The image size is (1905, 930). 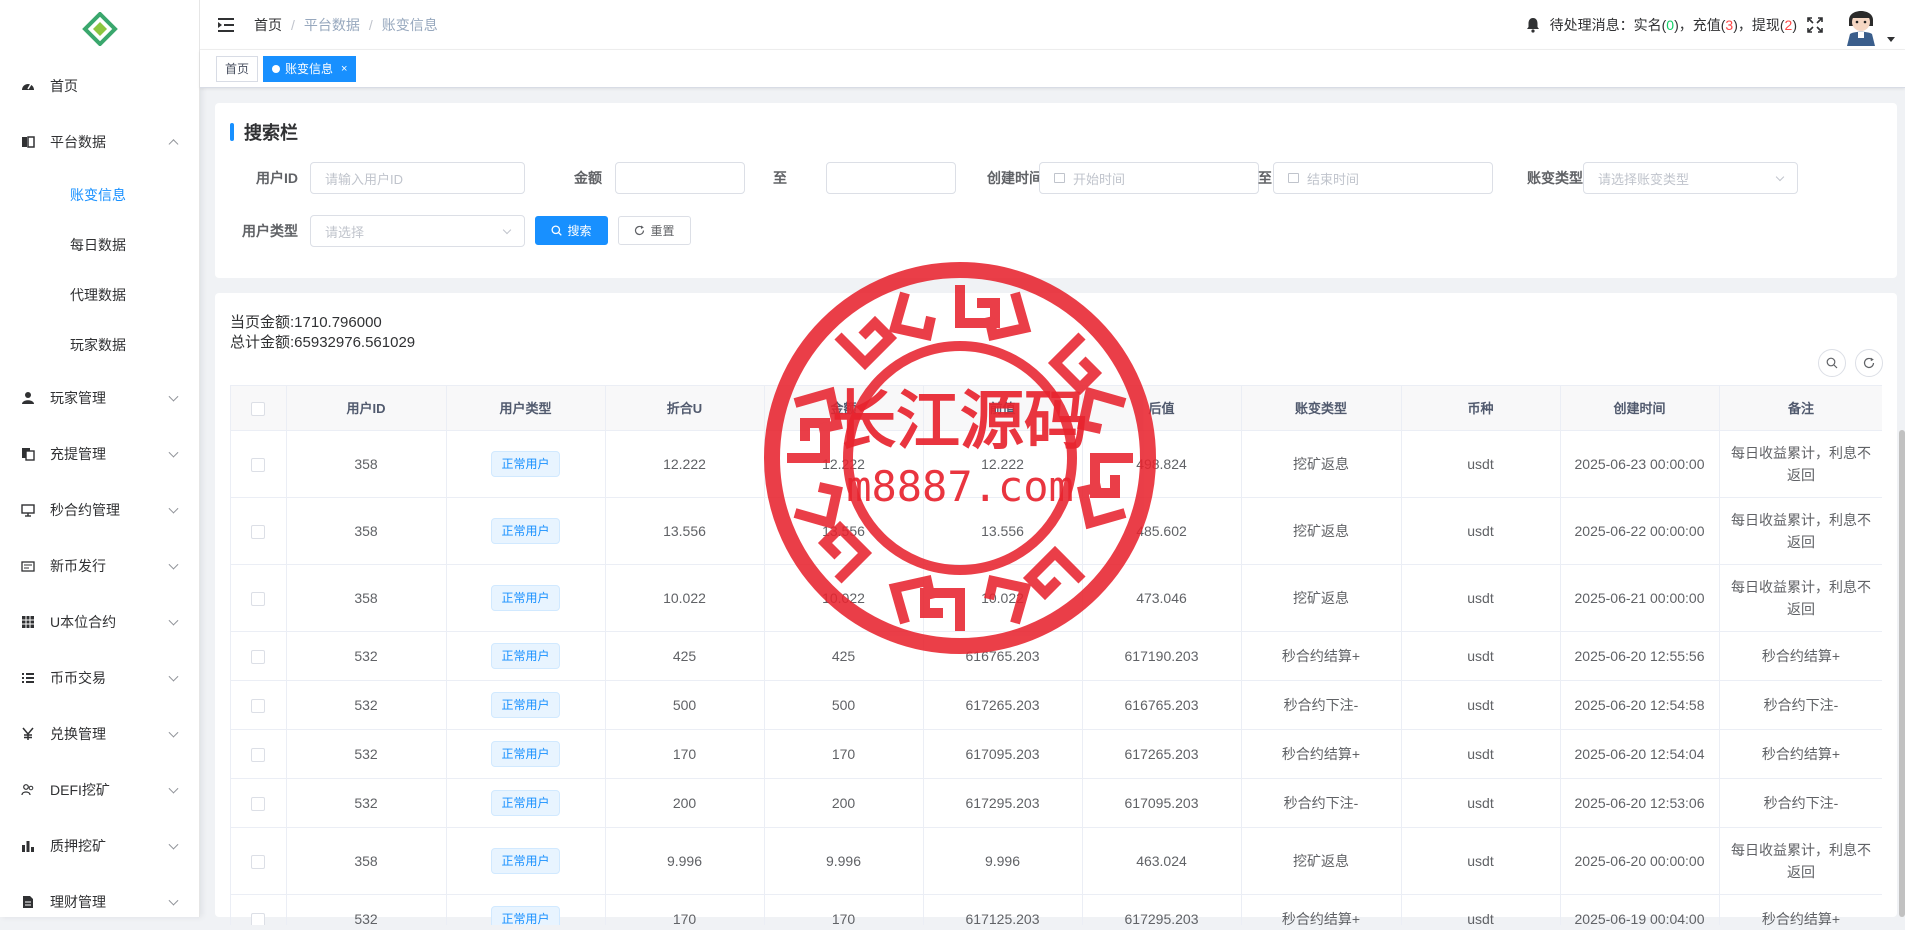 I want to click on cell-amount: 9.996, so click(x=844, y=861).